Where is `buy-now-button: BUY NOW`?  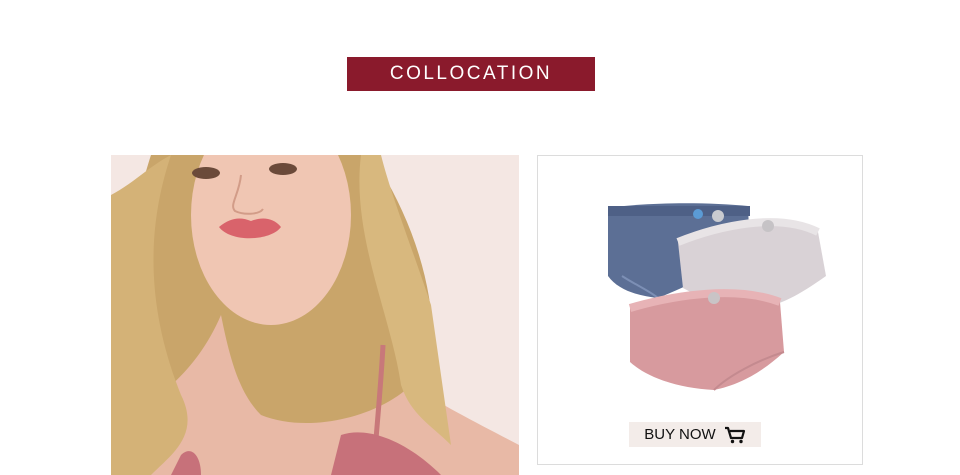 buy-now-button: BUY NOW is located at coordinates (695, 434).